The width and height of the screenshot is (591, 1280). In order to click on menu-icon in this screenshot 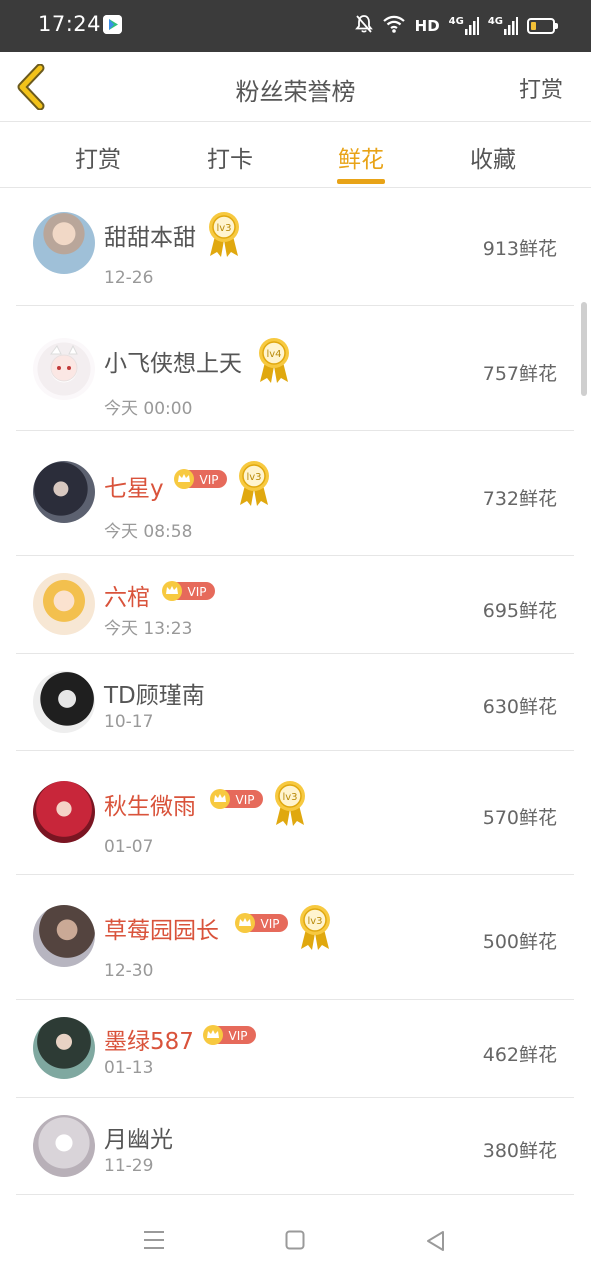, I will do `click(154, 1240)`.